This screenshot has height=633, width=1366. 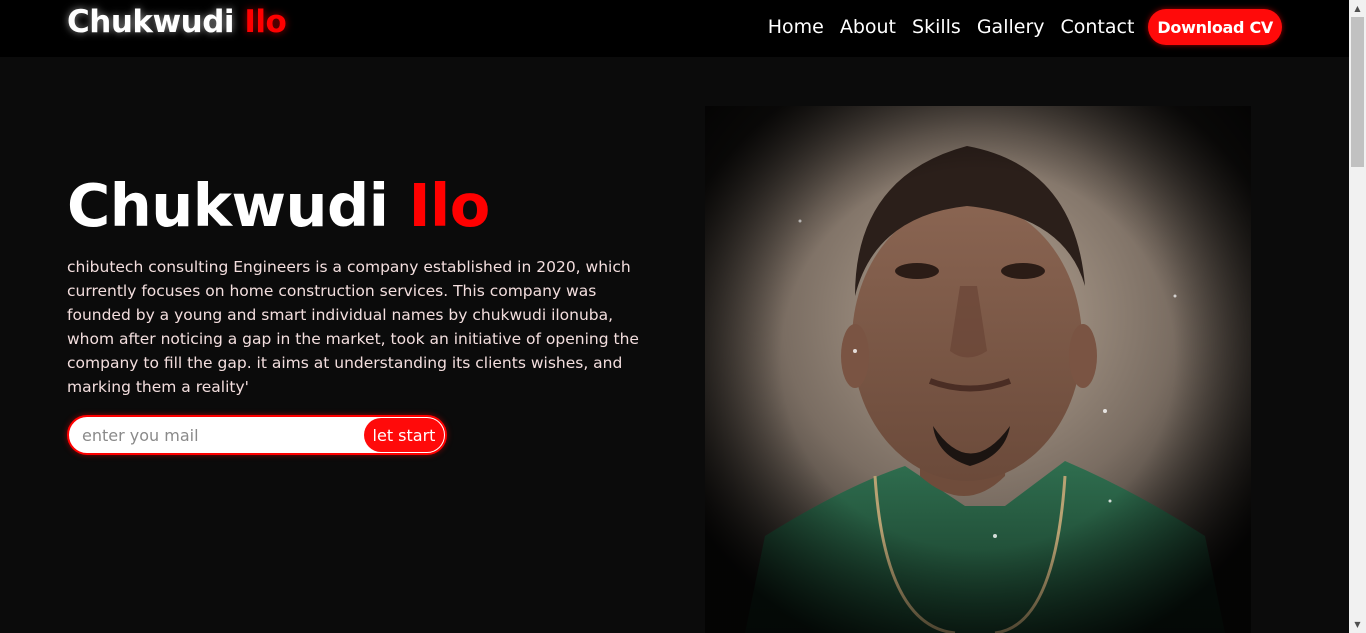 What do you see at coordinates (1357, 624) in the screenshot?
I see `scroll-down-arrow-icon: ▼` at bounding box center [1357, 624].